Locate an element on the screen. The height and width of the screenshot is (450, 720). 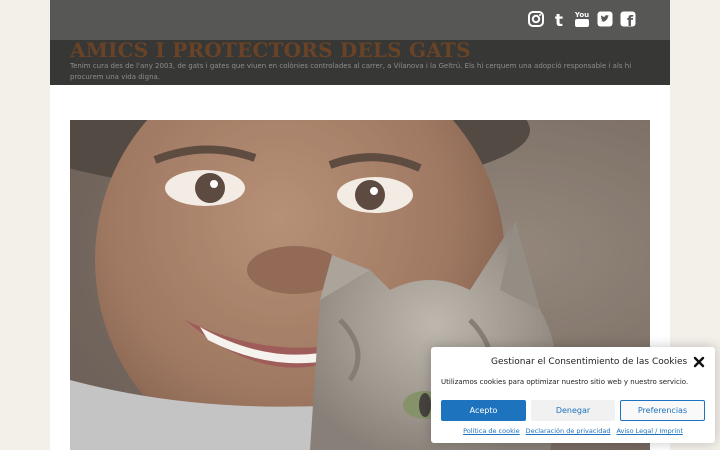
social-links: t You f is located at coordinates (581, 19).